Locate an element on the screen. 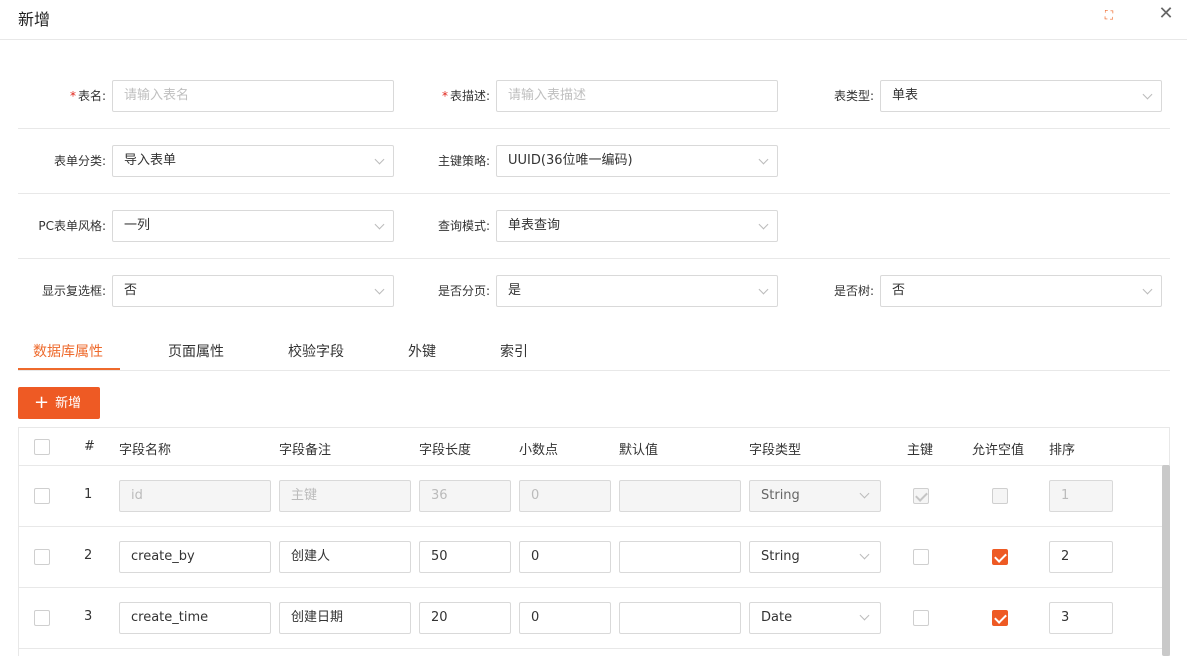  dialog-title: 新增 is located at coordinates (34, 19).